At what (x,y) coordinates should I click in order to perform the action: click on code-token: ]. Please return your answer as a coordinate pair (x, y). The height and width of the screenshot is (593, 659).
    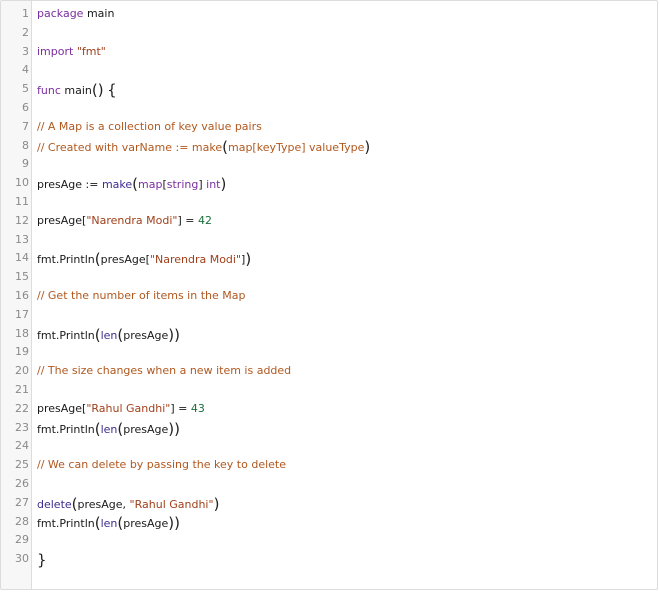
    Looking at the image, I should click on (202, 185).